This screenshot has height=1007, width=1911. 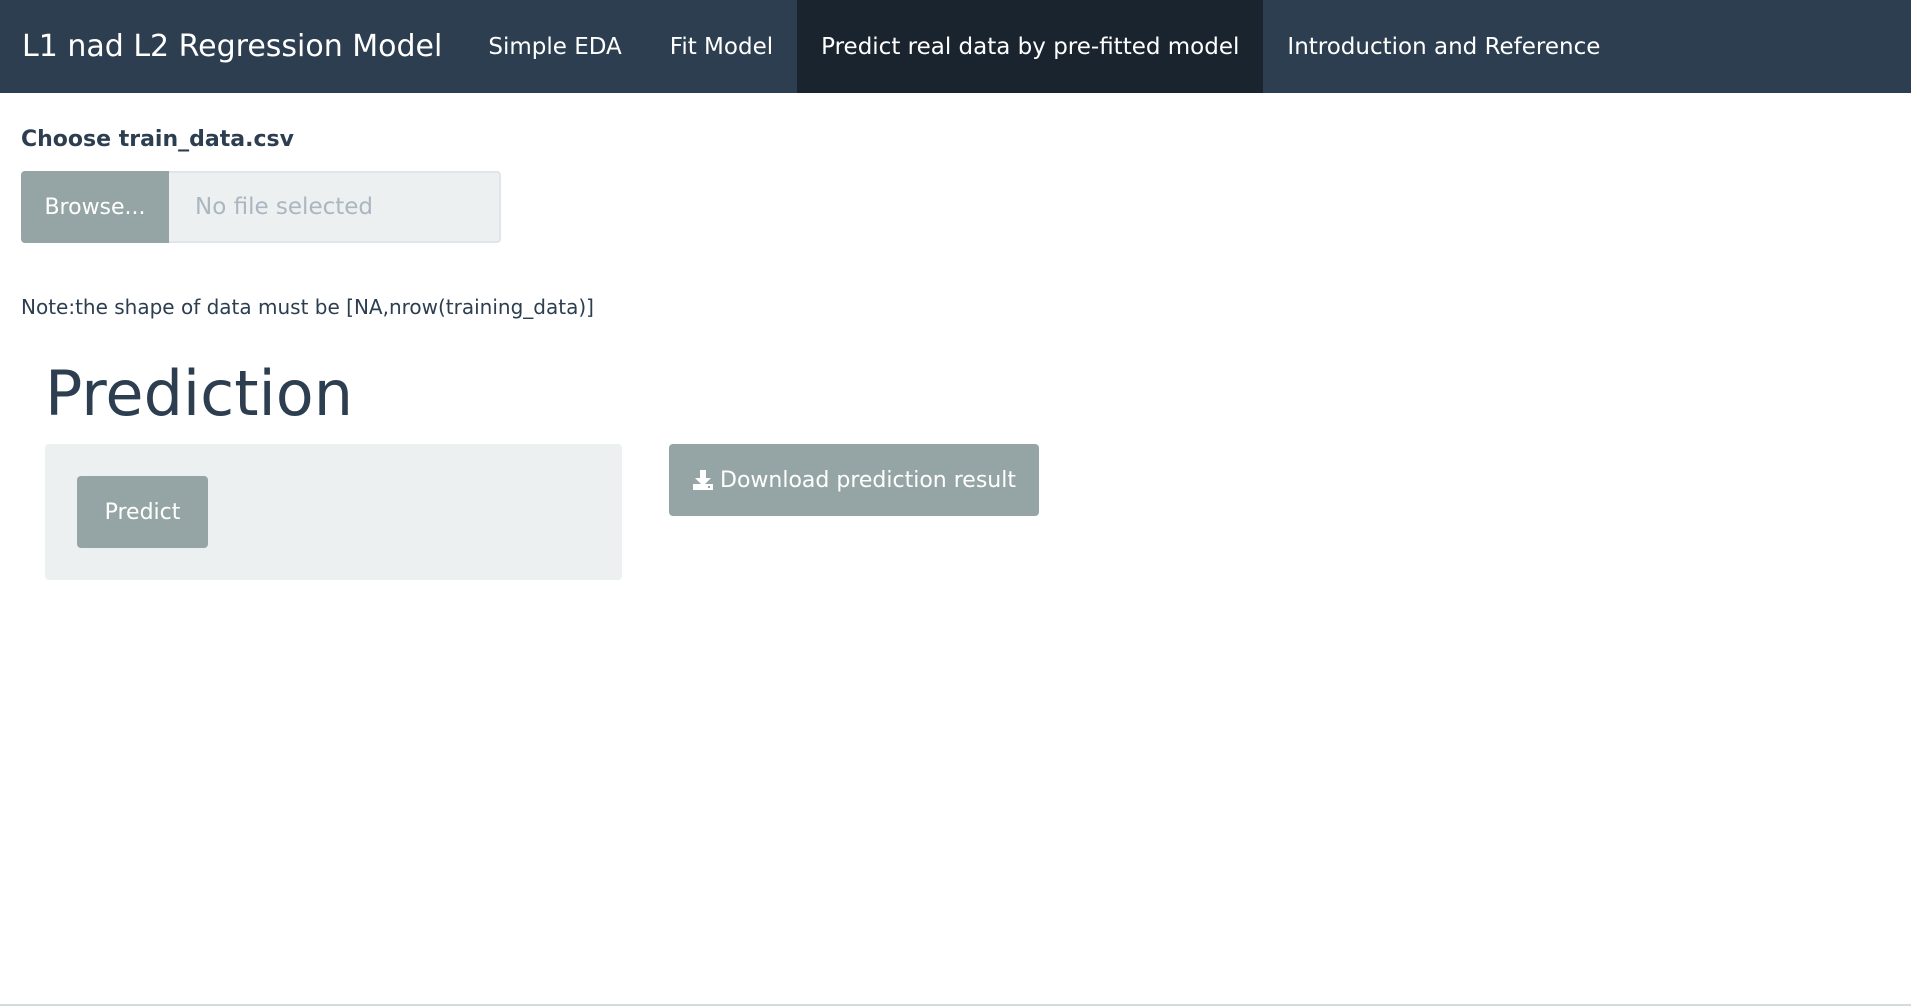 What do you see at coordinates (703, 480) in the screenshot?
I see `download-icon` at bounding box center [703, 480].